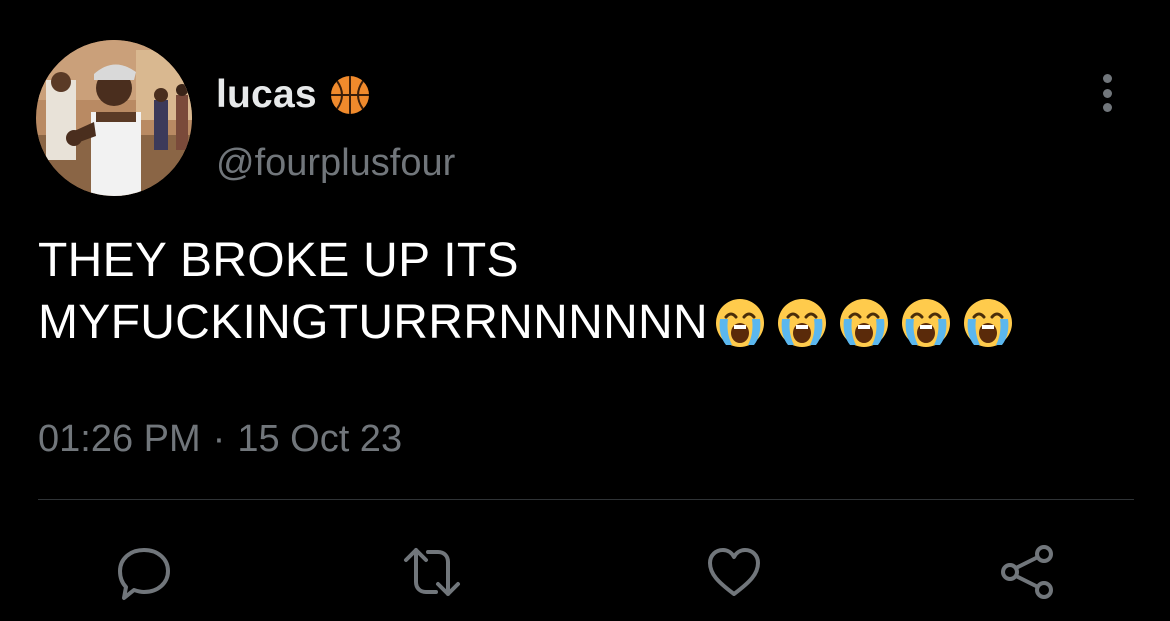  I want to click on author-name-row: lucas, so click(293, 95).